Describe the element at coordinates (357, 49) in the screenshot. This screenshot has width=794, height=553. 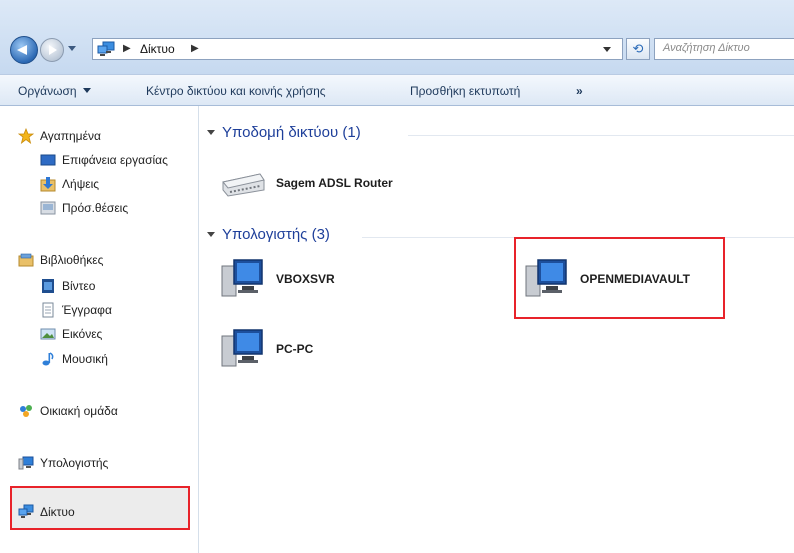
I see `address-path: ▶ Δίκτυο ▶` at that location.